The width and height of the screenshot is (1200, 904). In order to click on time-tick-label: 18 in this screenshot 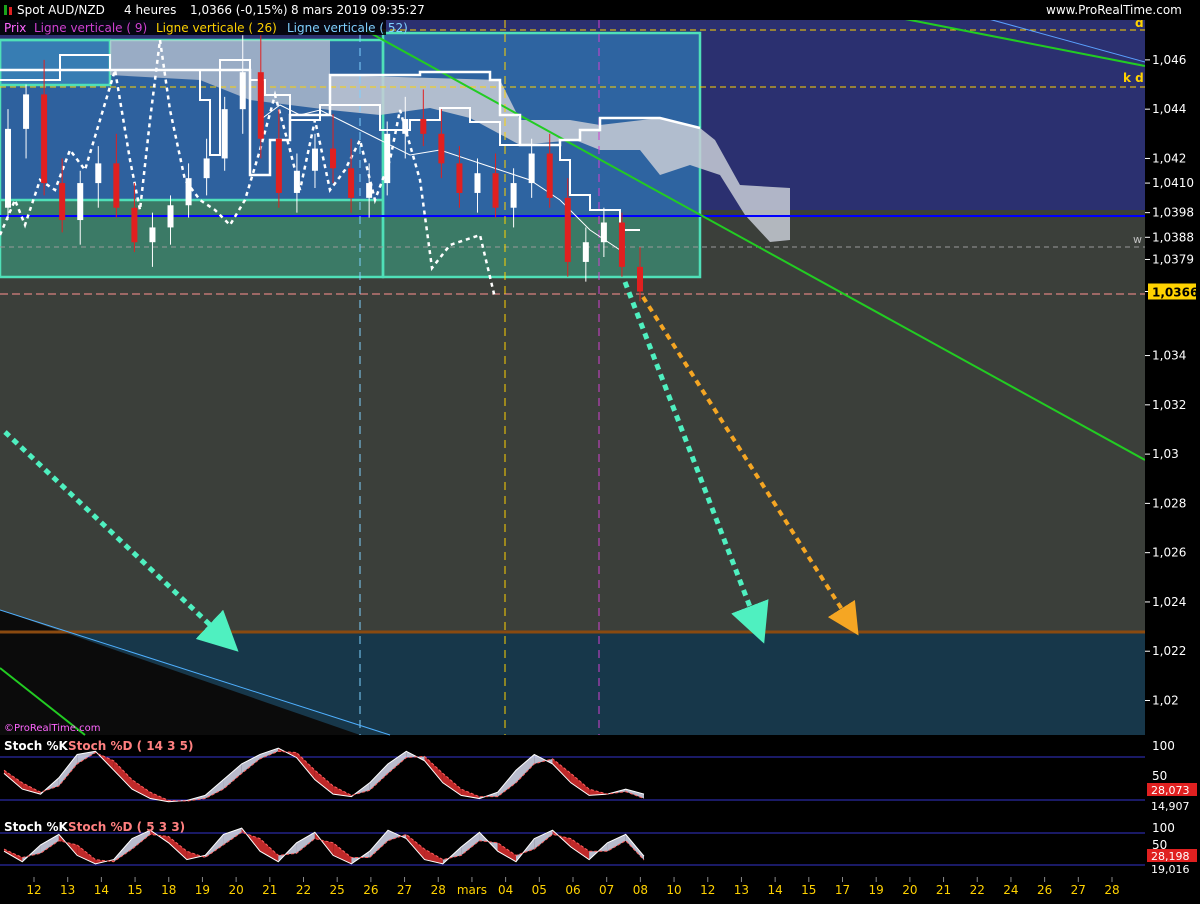, I will do `click(168, 890)`.